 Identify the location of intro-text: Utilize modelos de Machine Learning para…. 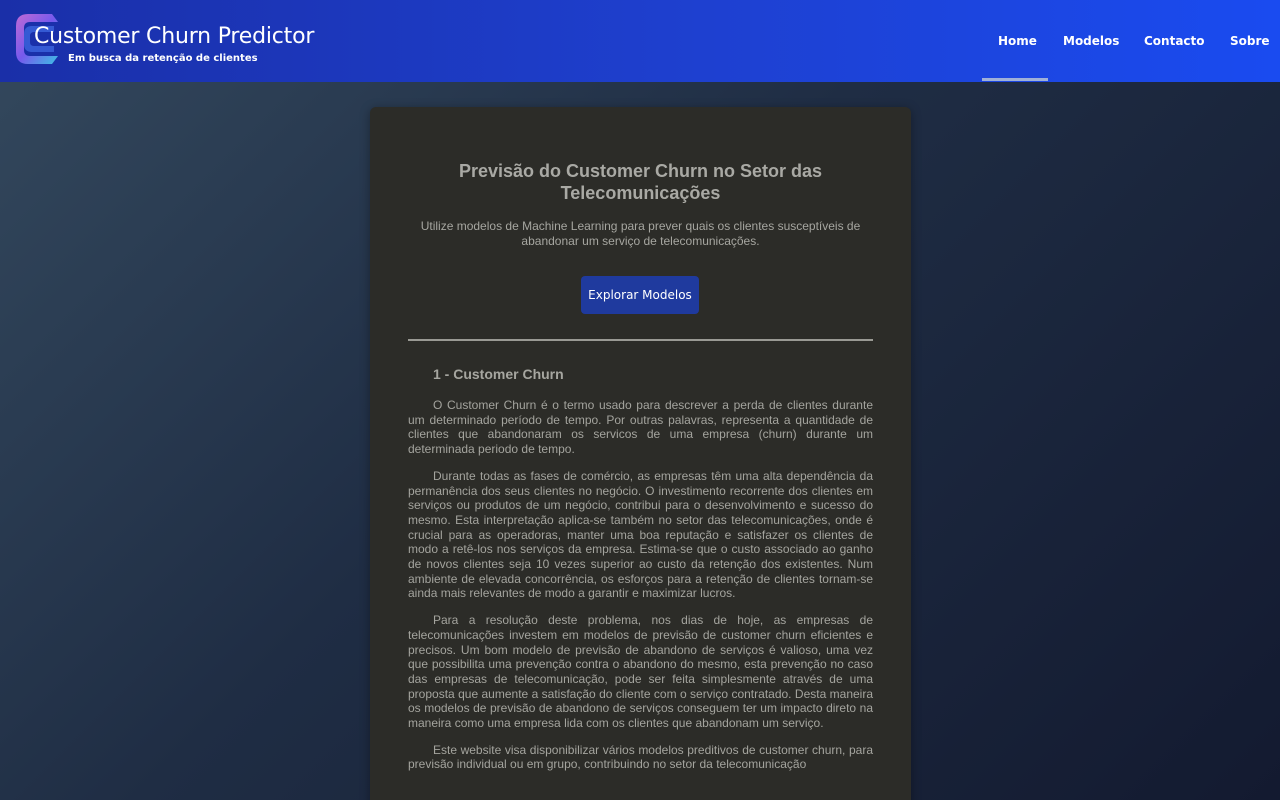
(640, 233).